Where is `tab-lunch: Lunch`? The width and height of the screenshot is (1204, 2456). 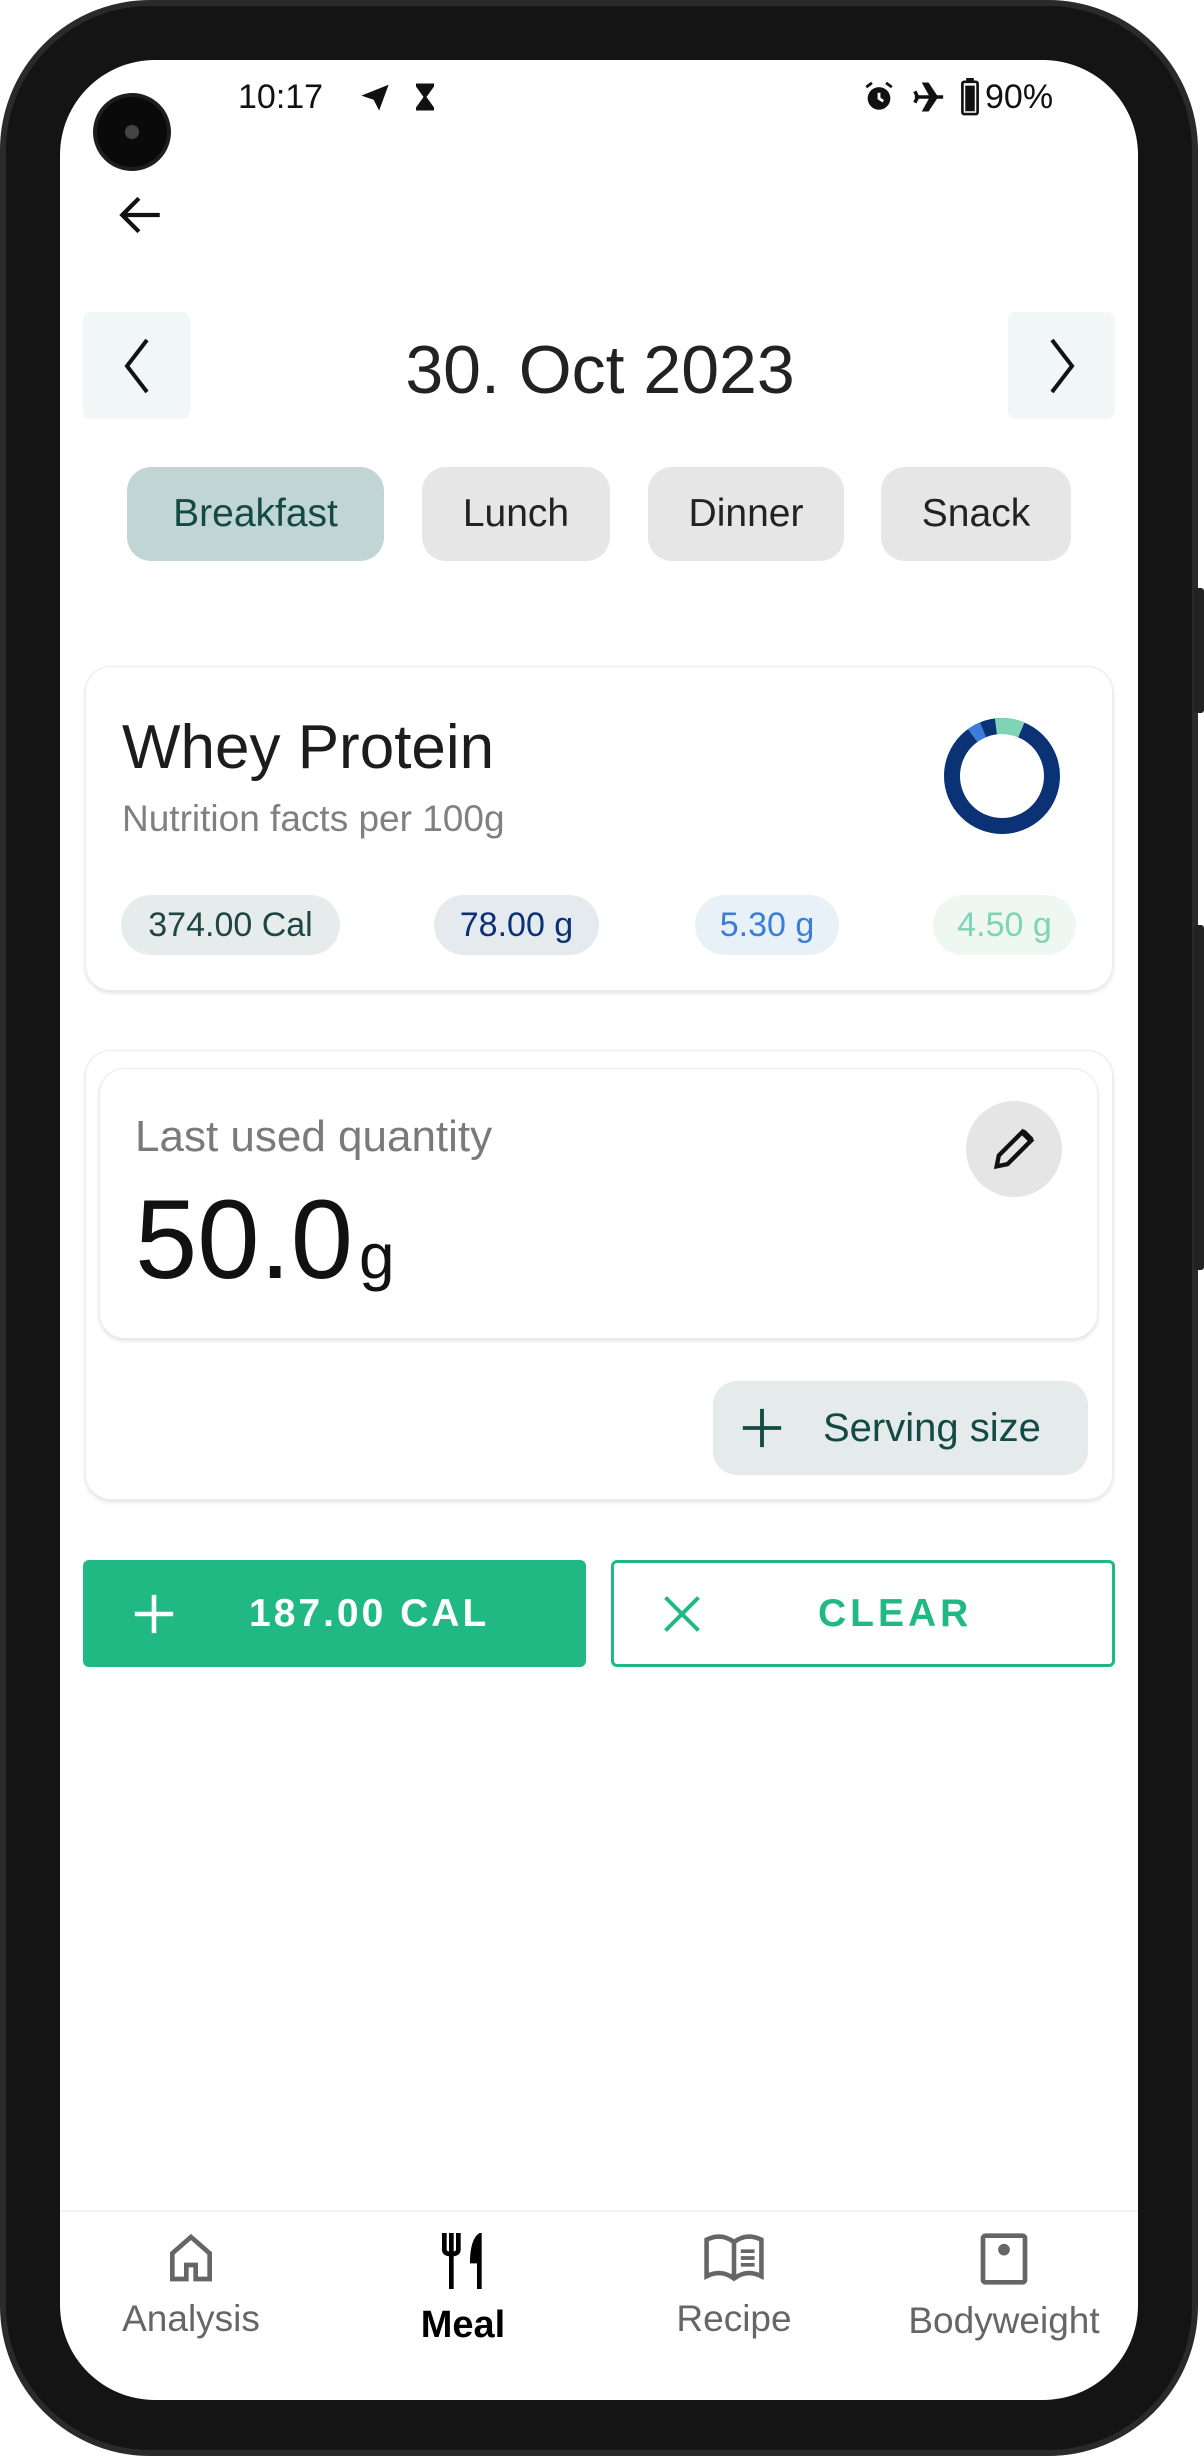
tab-lunch: Lunch is located at coordinates (516, 514).